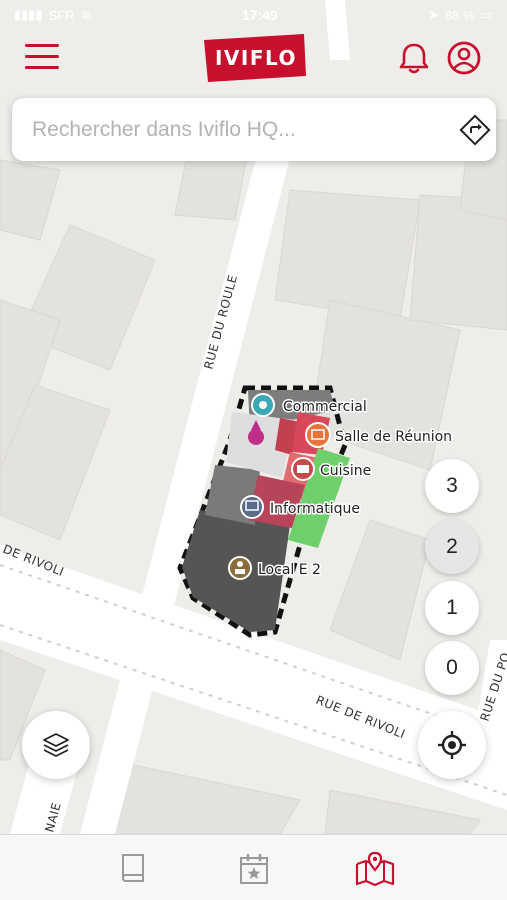 The width and height of the screenshot is (507, 900). Describe the element at coordinates (394, 437) in the screenshot. I see `room-label-meeting: Salle de Réunion` at that location.